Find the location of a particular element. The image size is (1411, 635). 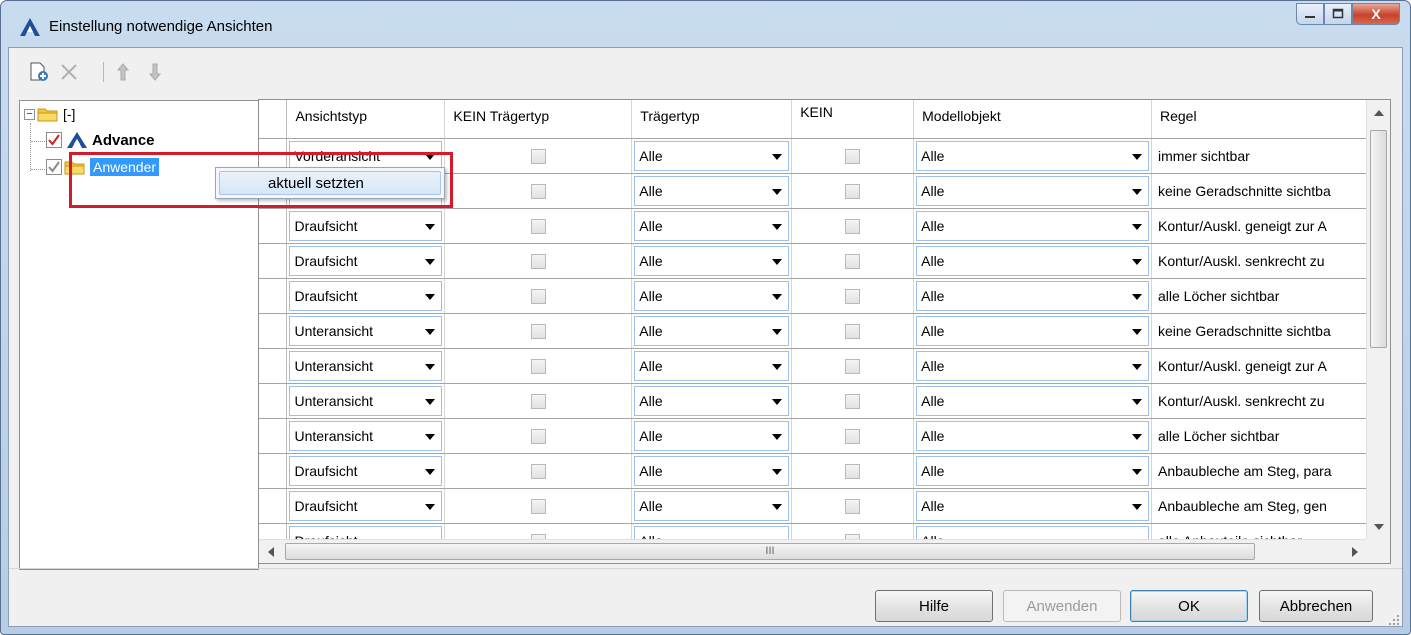

delete-button is located at coordinates (69, 72).